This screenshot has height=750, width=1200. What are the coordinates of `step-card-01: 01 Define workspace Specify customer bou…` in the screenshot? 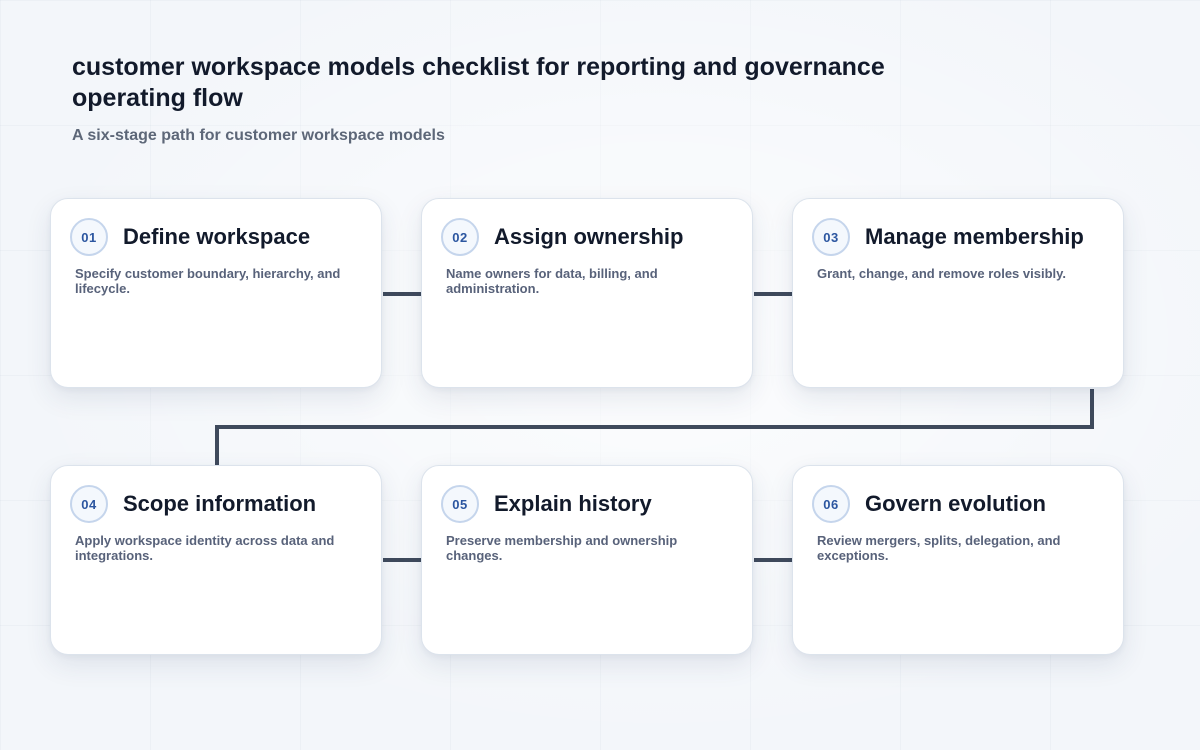 It's located at (216, 293).